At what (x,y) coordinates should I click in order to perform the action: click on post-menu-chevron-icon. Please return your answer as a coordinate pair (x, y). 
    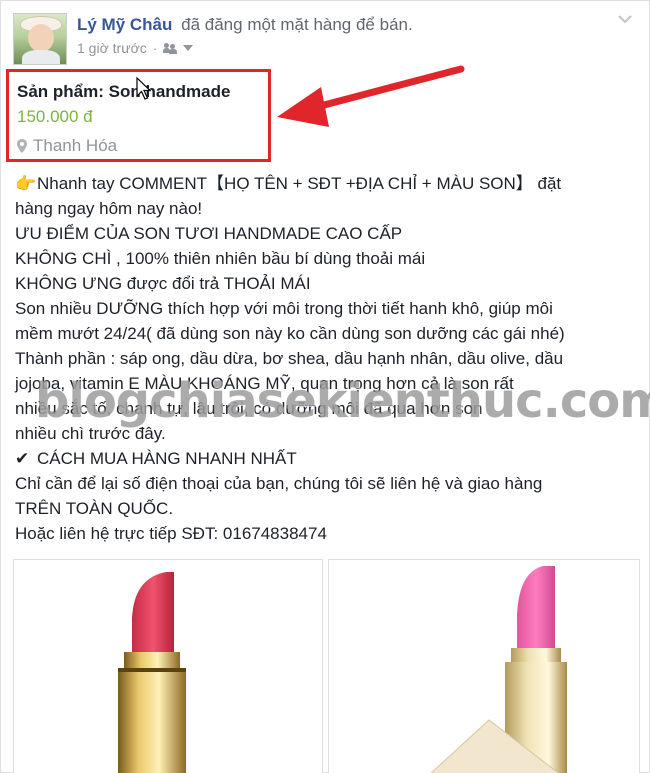
    Looking at the image, I should click on (625, 19).